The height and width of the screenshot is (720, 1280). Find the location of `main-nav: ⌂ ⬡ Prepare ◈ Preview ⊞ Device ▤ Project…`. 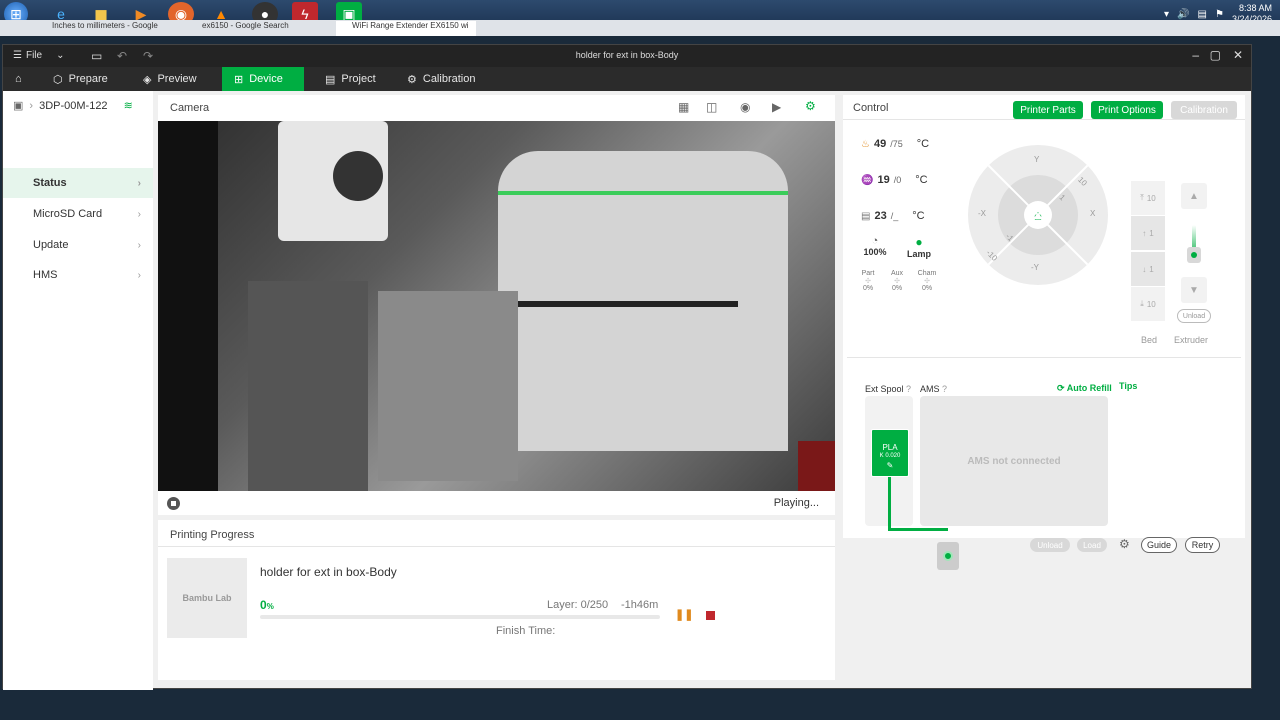

main-nav: ⌂ ⬡ Prepare ◈ Preview ⊞ Device ▤ Project… is located at coordinates (627, 79).